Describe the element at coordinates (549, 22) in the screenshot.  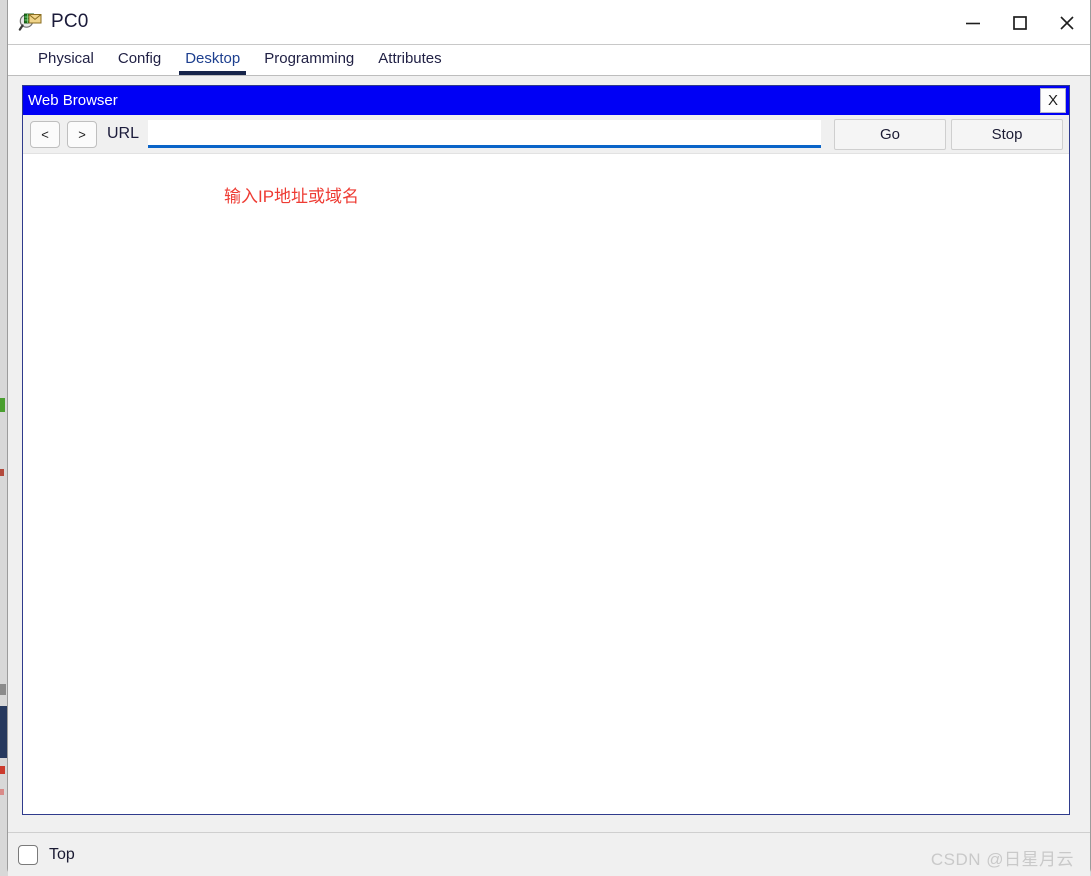
I see `title-bar: PC0` at that location.